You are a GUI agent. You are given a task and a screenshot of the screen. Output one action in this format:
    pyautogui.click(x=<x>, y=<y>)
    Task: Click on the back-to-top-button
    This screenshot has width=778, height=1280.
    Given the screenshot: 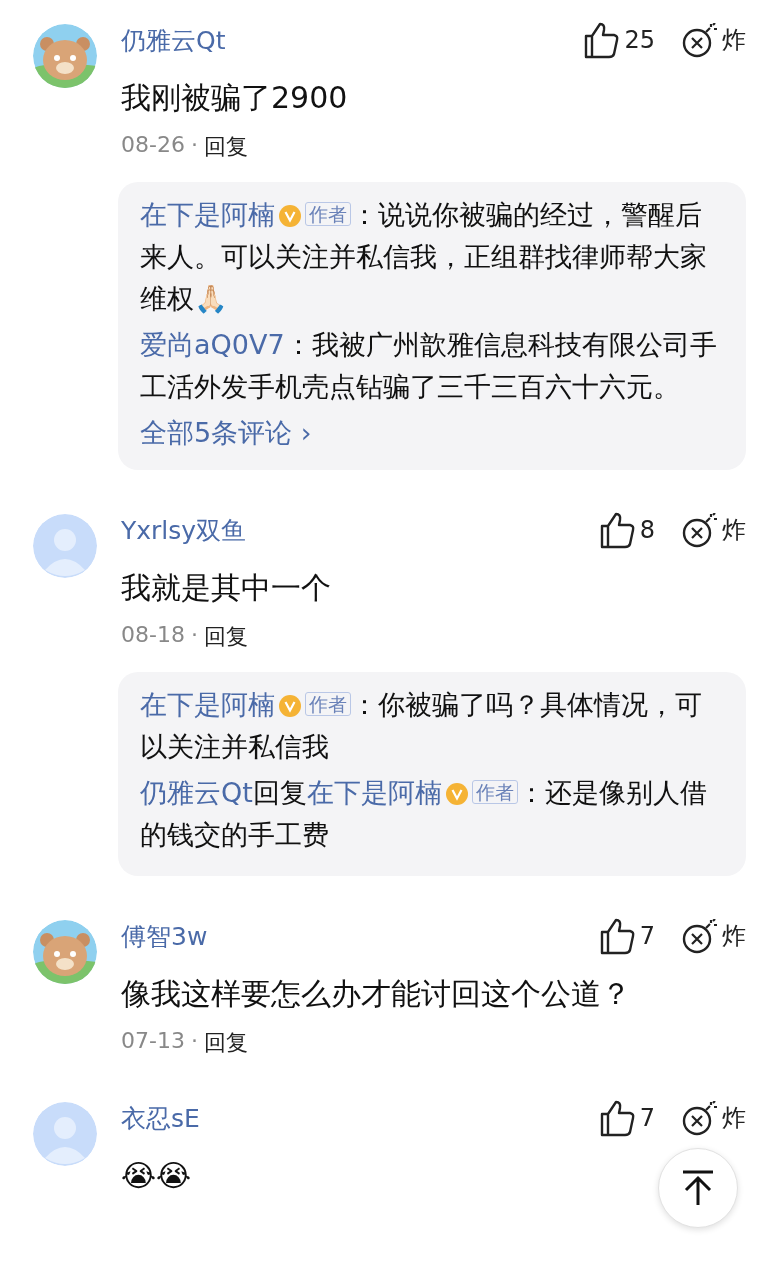 What is the action you would take?
    pyautogui.click(x=698, y=1188)
    